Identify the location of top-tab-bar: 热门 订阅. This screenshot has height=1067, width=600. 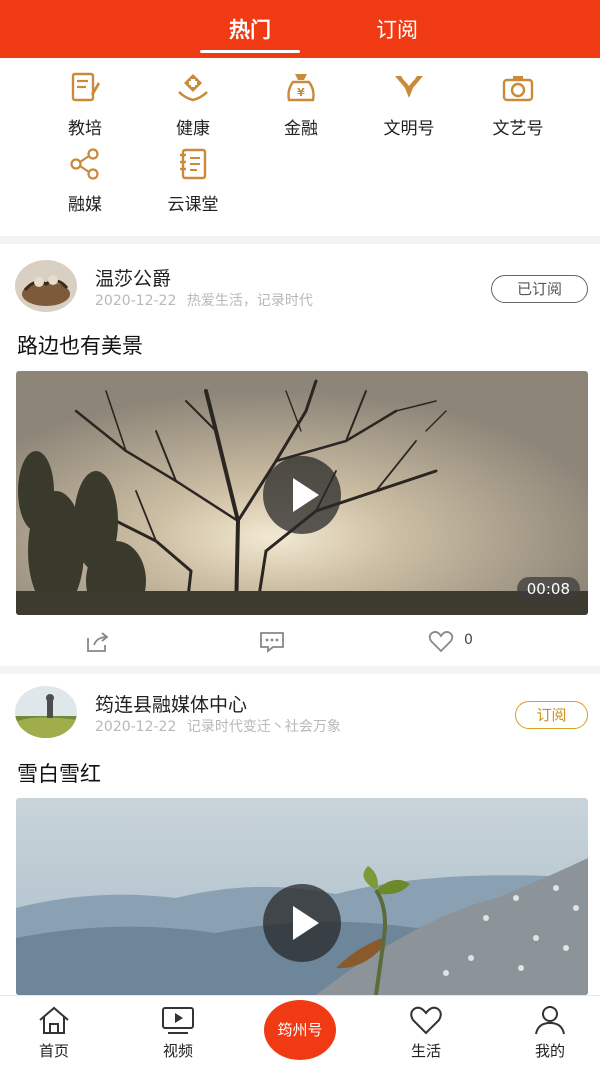
(300, 29).